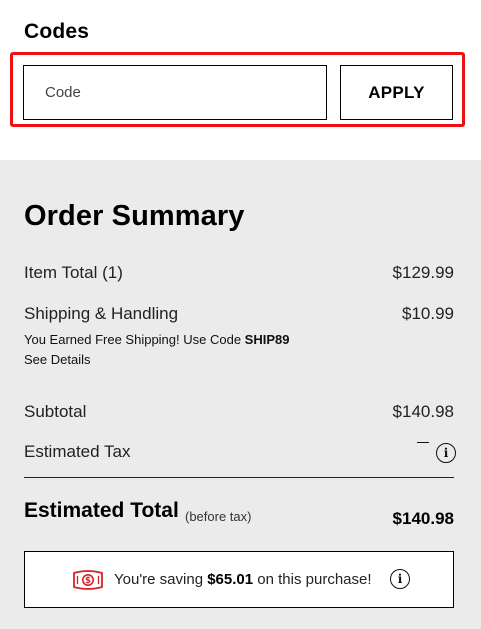  Describe the element at coordinates (230, 579) in the screenshot. I see `savings-amount: $65.01` at that location.